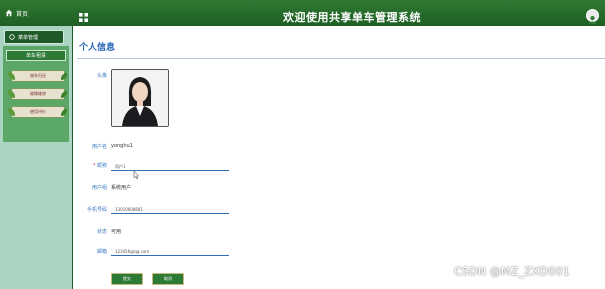  I want to click on sidebar-item-label: 故障维修, so click(38, 93).